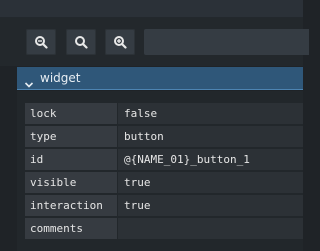  I want to click on zoom-out-button, so click(41, 42).